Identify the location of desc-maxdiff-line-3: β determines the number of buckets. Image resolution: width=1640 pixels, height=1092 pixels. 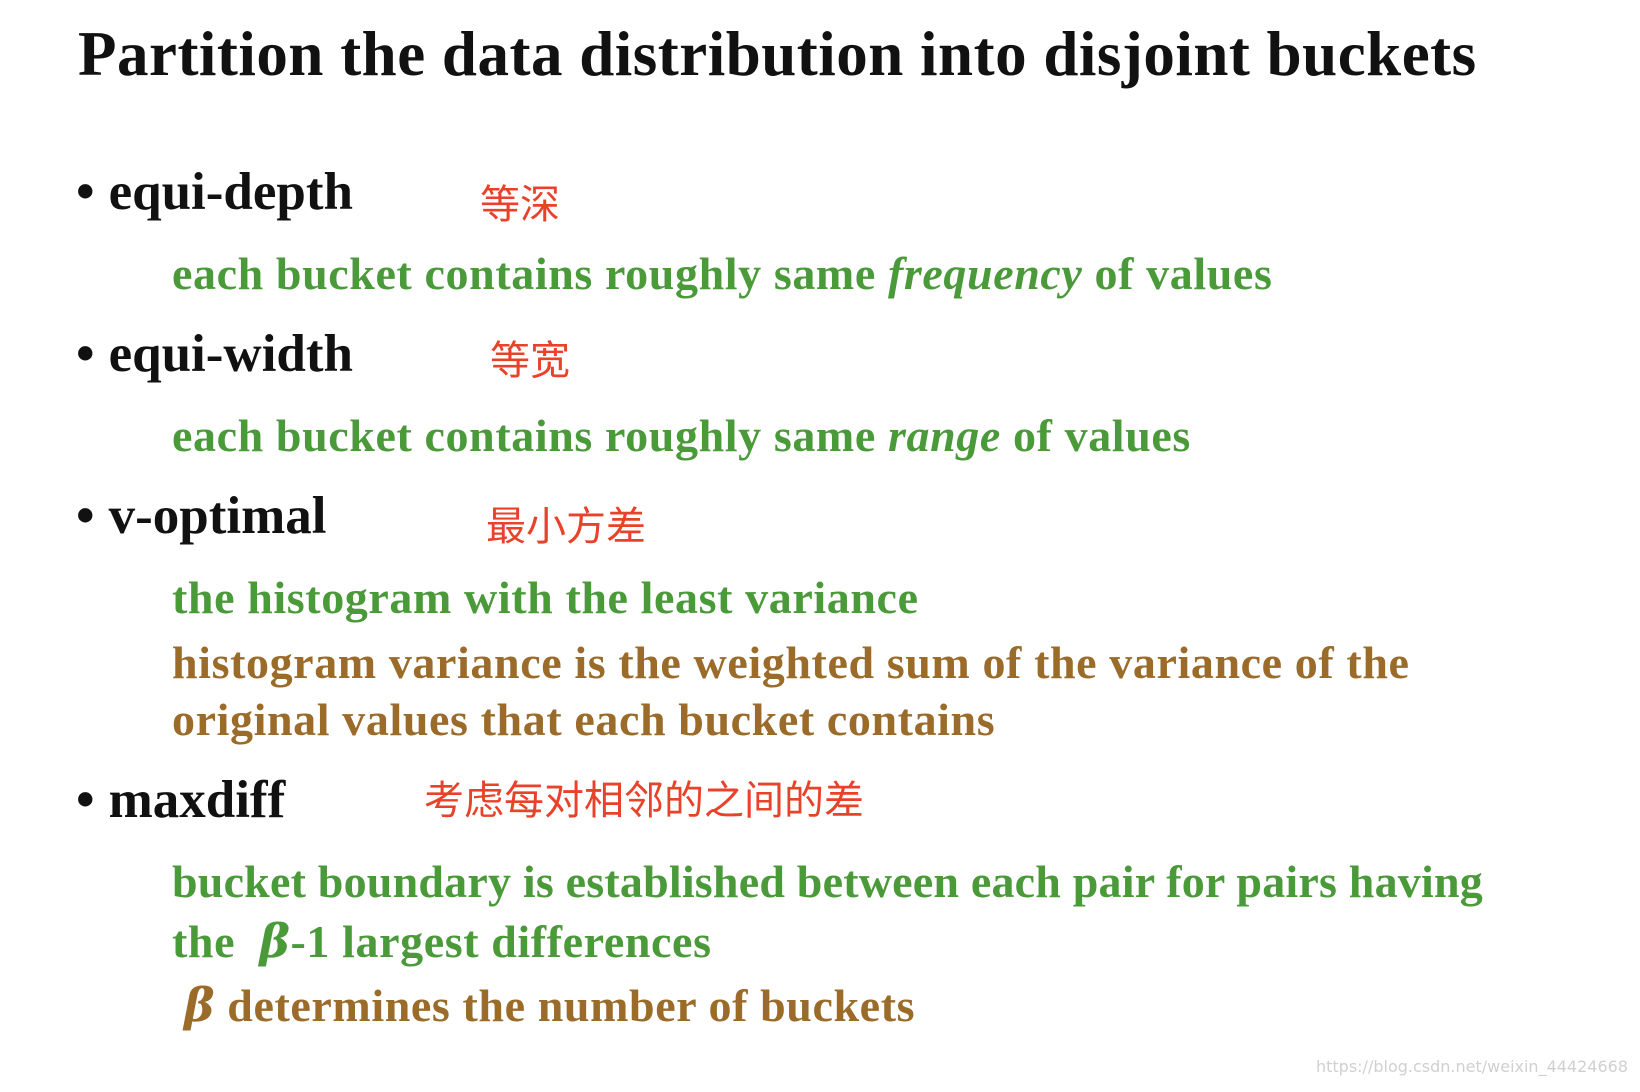
(549, 1005).